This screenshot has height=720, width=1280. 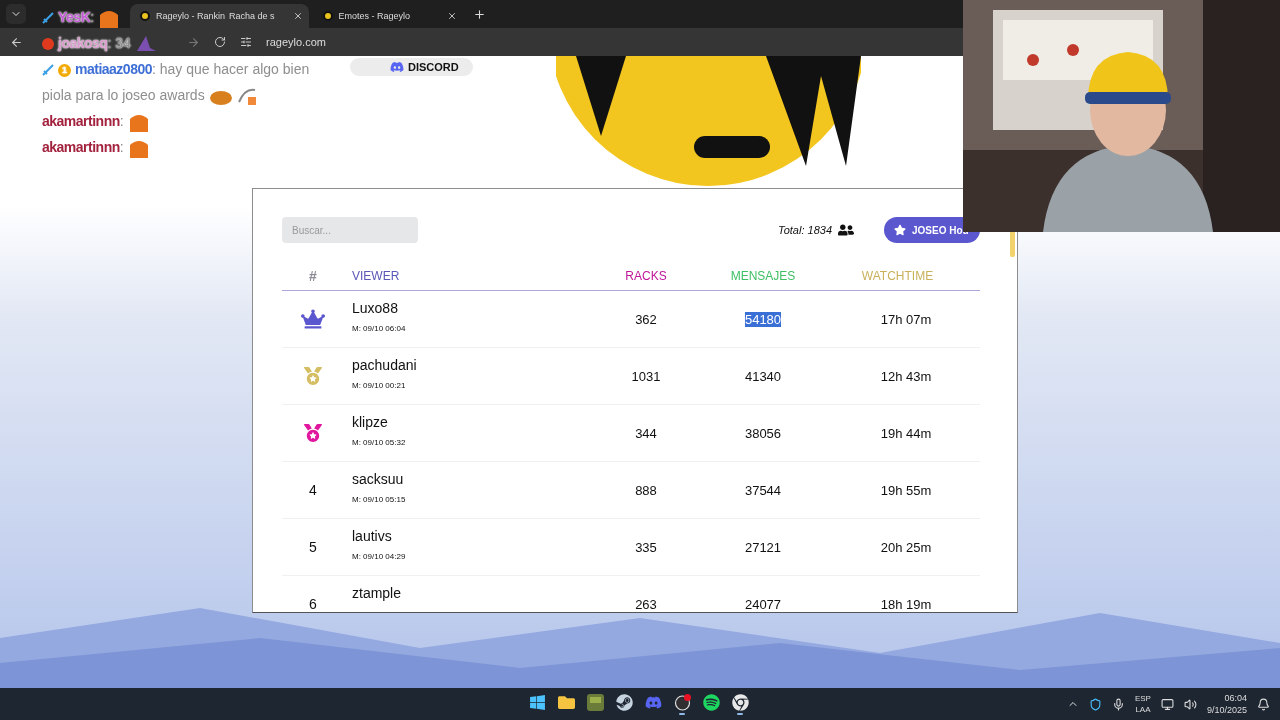 What do you see at coordinates (379, 442) in the screenshot?
I see `last-message-date: M: 09/10 05:32` at bounding box center [379, 442].